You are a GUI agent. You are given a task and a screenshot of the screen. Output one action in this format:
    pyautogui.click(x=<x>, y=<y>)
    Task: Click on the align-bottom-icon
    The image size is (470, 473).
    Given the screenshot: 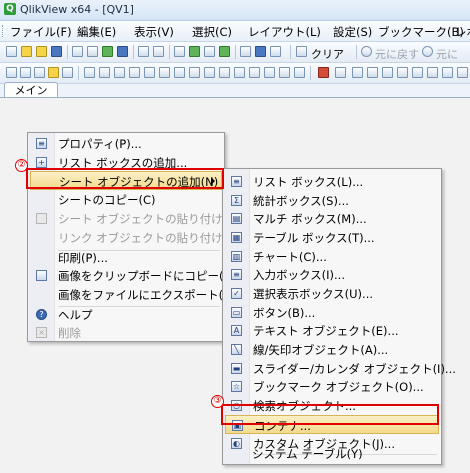 What is the action you would take?
    pyautogui.click(x=432, y=72)
    